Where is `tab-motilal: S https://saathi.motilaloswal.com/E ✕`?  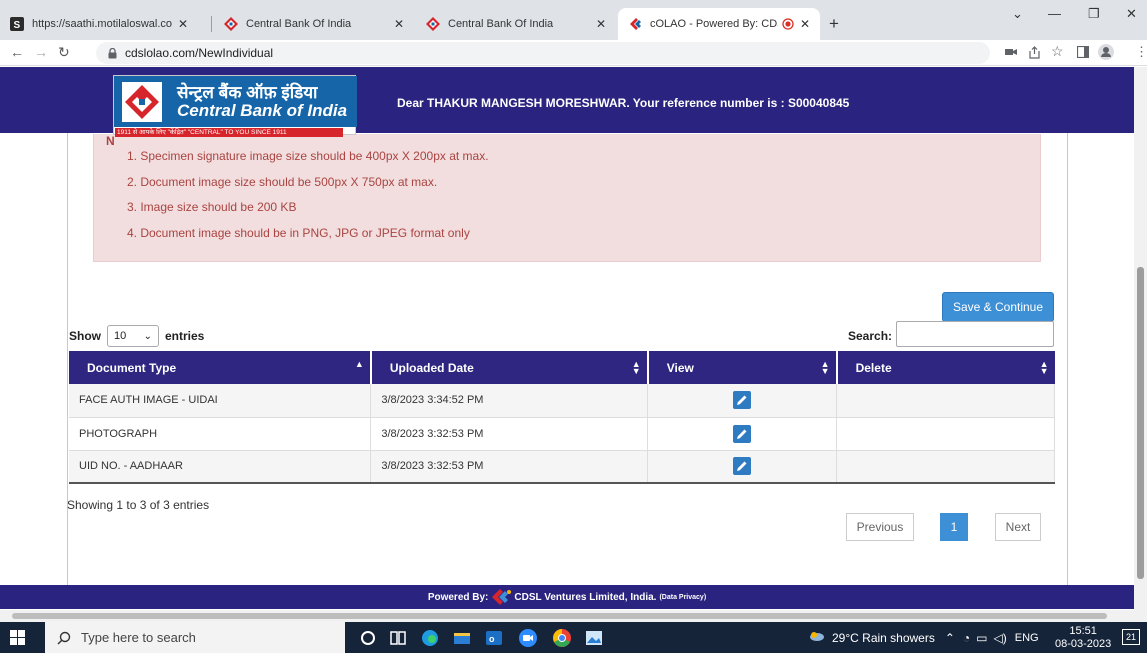
tab-motilal: S https://saathi.motilaloswal.com/E ✕ is located at coordinates (99, 24).